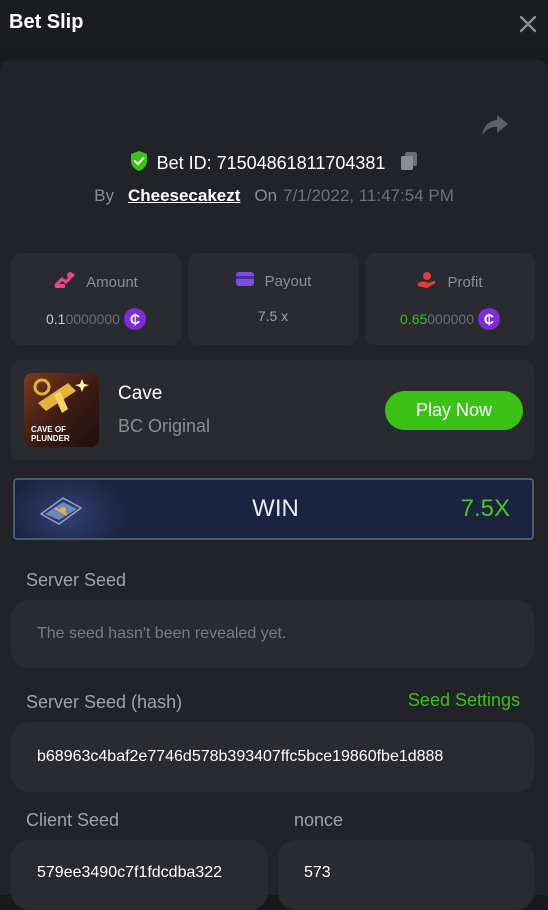  What do you see at coordinates (454, 410) in the screenshot?
I see `play-now-button: Play Now` at bounding box center [454, 410].